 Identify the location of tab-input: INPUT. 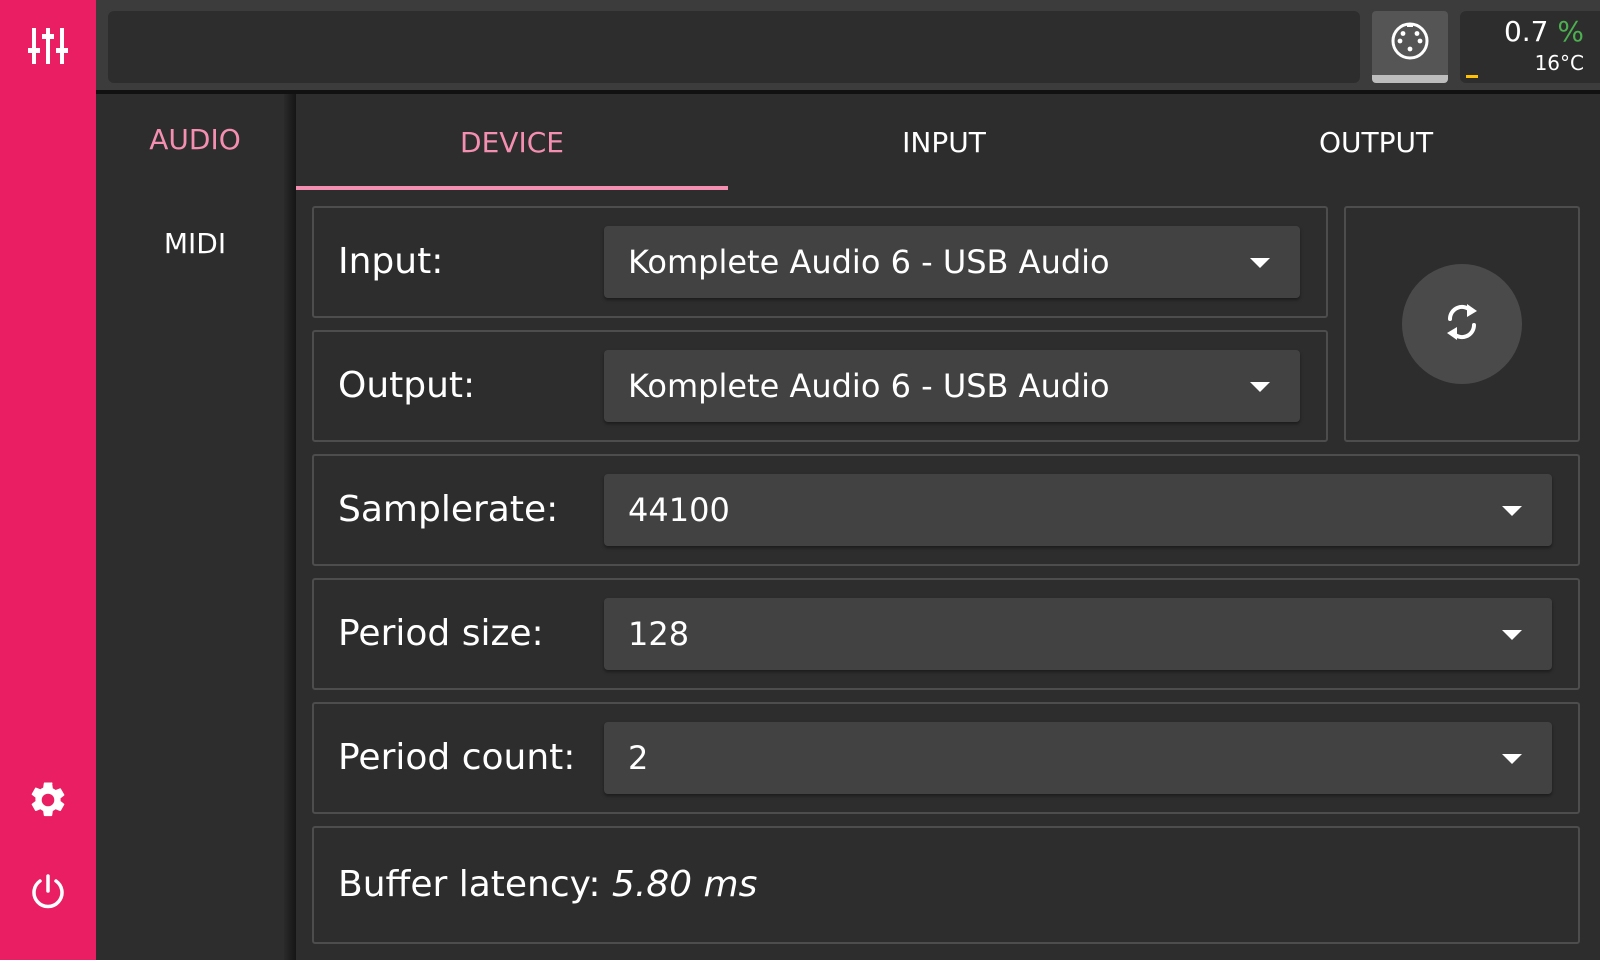
(944, 142).